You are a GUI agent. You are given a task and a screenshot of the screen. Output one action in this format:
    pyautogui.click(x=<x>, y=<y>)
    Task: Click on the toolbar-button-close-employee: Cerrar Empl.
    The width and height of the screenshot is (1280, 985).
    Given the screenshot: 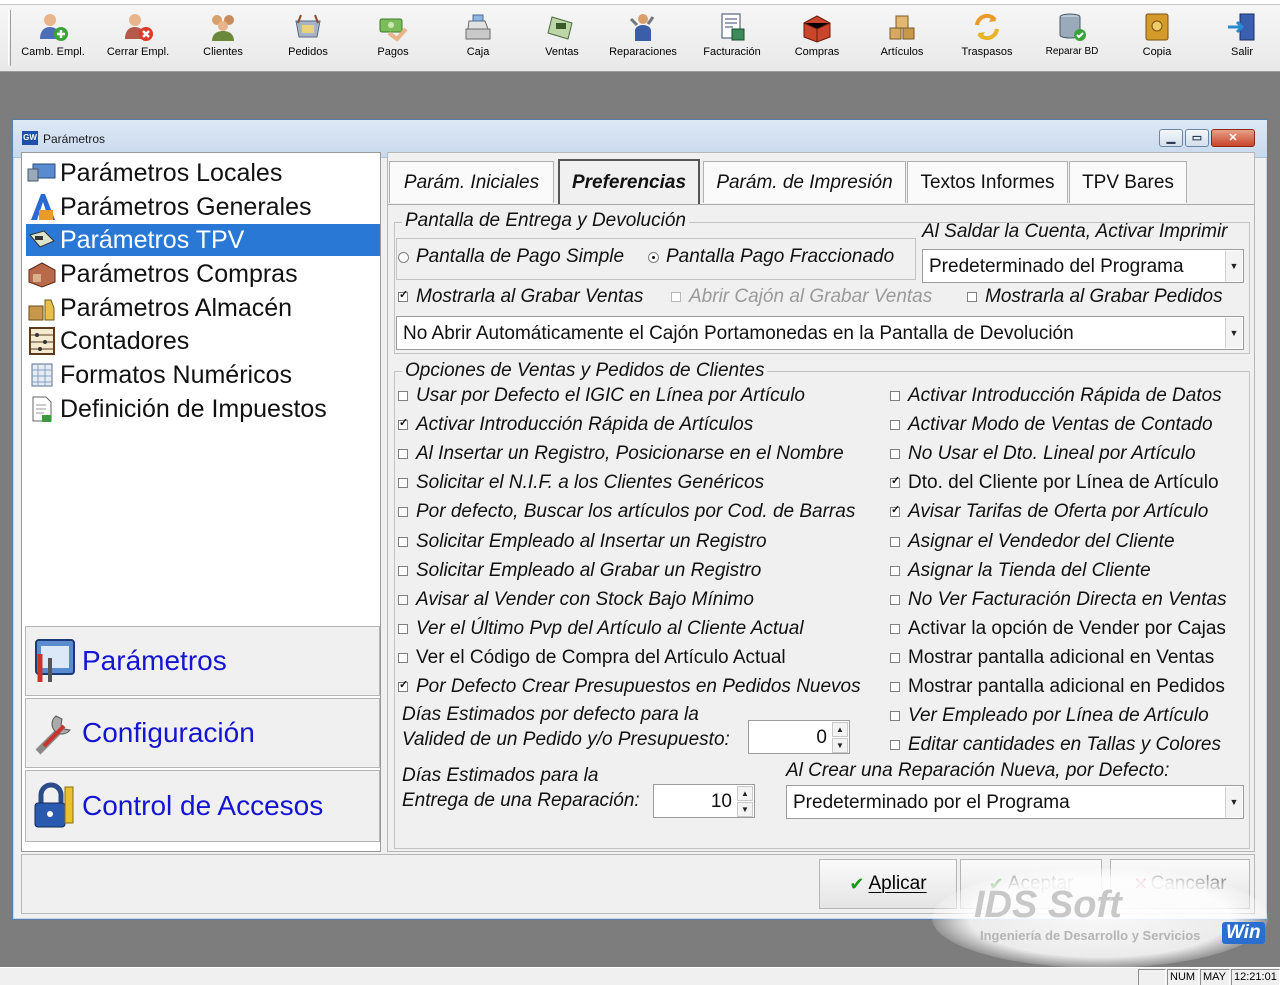 What is the action you would take?
    pyautogui.click(x=138, y=38)
    